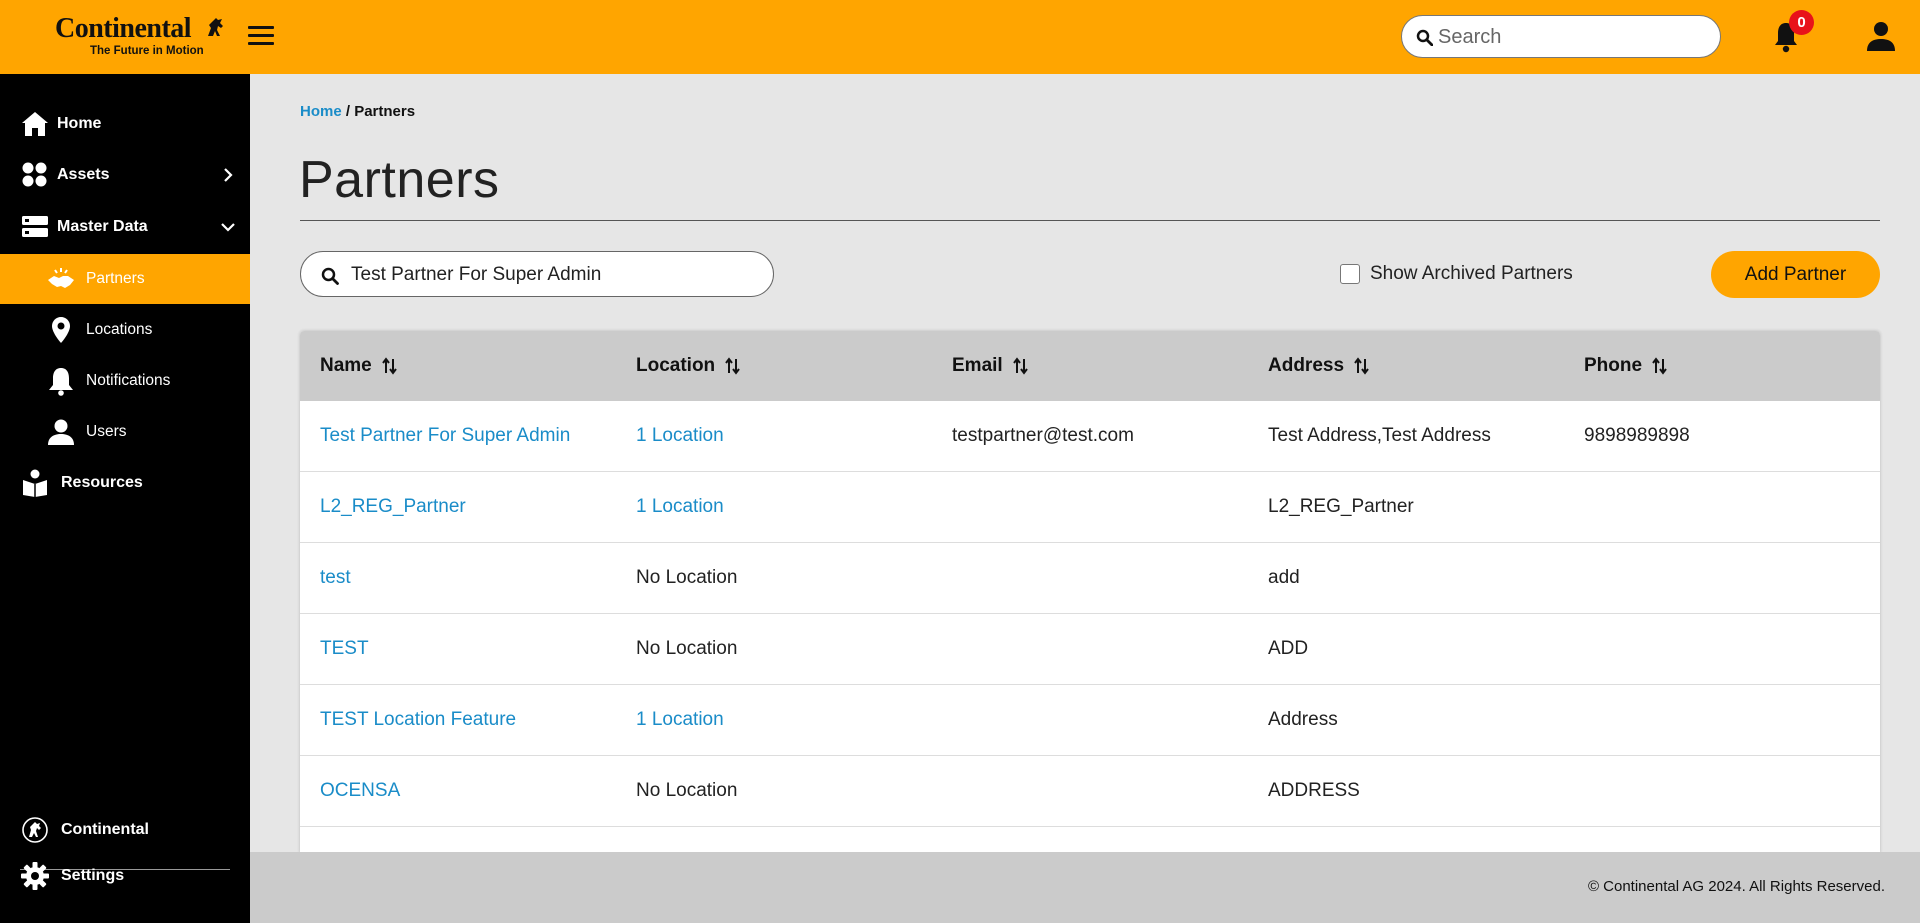 The image size is (1920, 923). What do you see at coordinates (115, 278) in the screenshot?
I see `sidebar-item-label: Partners` at bounding box center [115, 278].